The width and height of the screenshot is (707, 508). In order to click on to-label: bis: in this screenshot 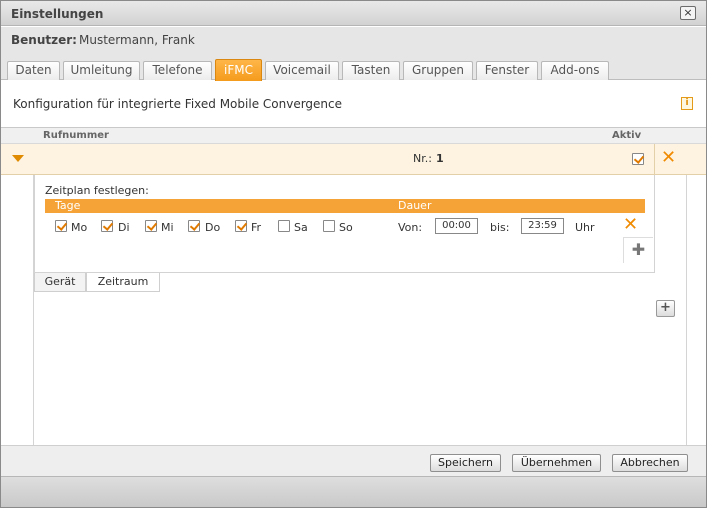, I will do `click(500, 227)`.